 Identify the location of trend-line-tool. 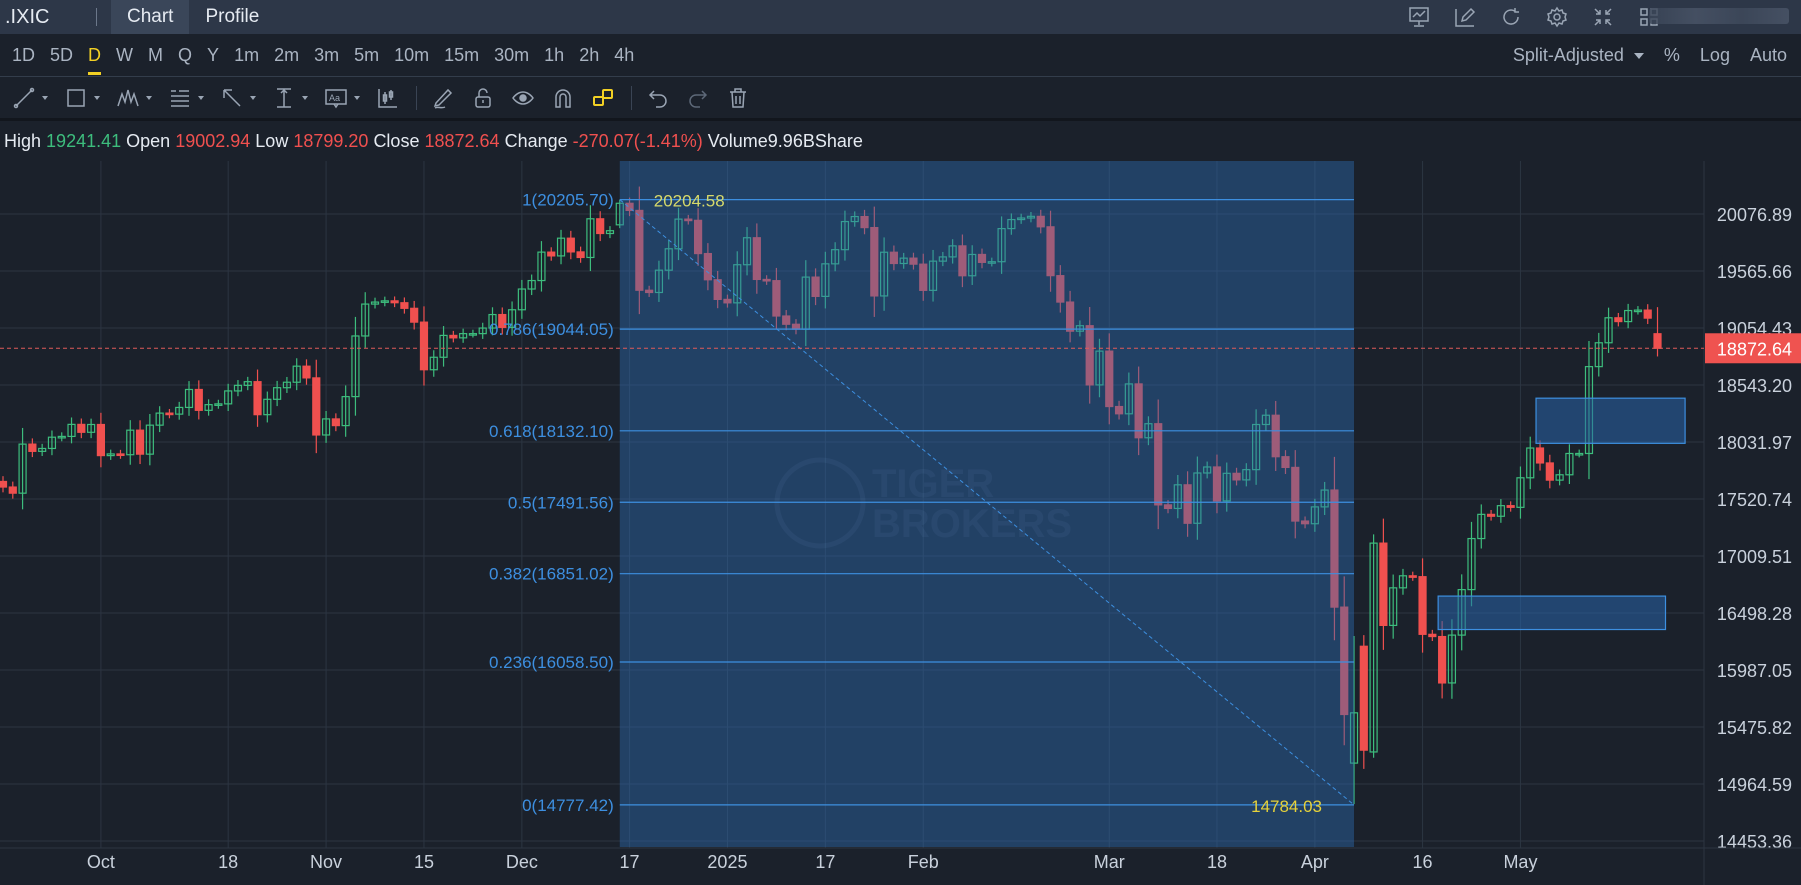
(30, 98).